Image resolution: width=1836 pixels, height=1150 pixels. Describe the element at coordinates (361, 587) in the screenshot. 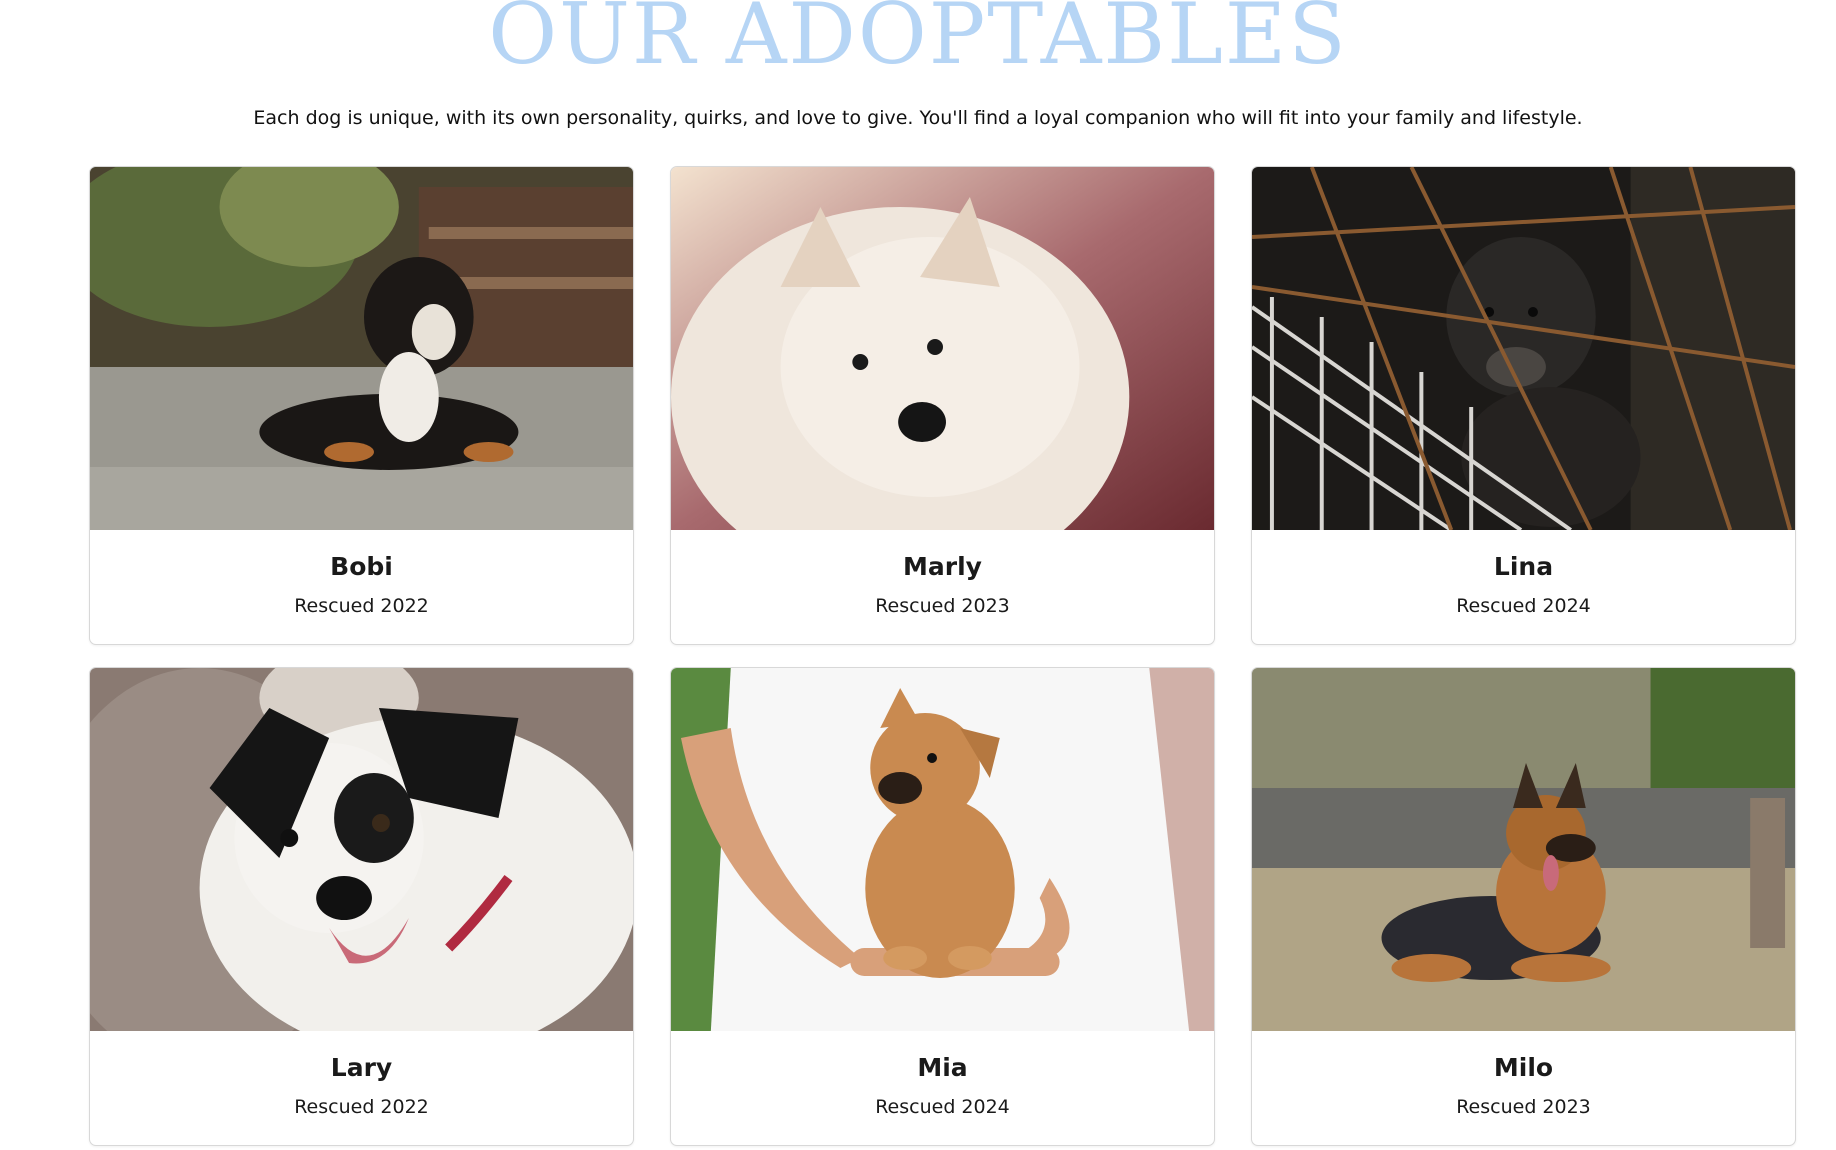

I see `dog-info-bobi: Bobi Rescued 2022` at that location.